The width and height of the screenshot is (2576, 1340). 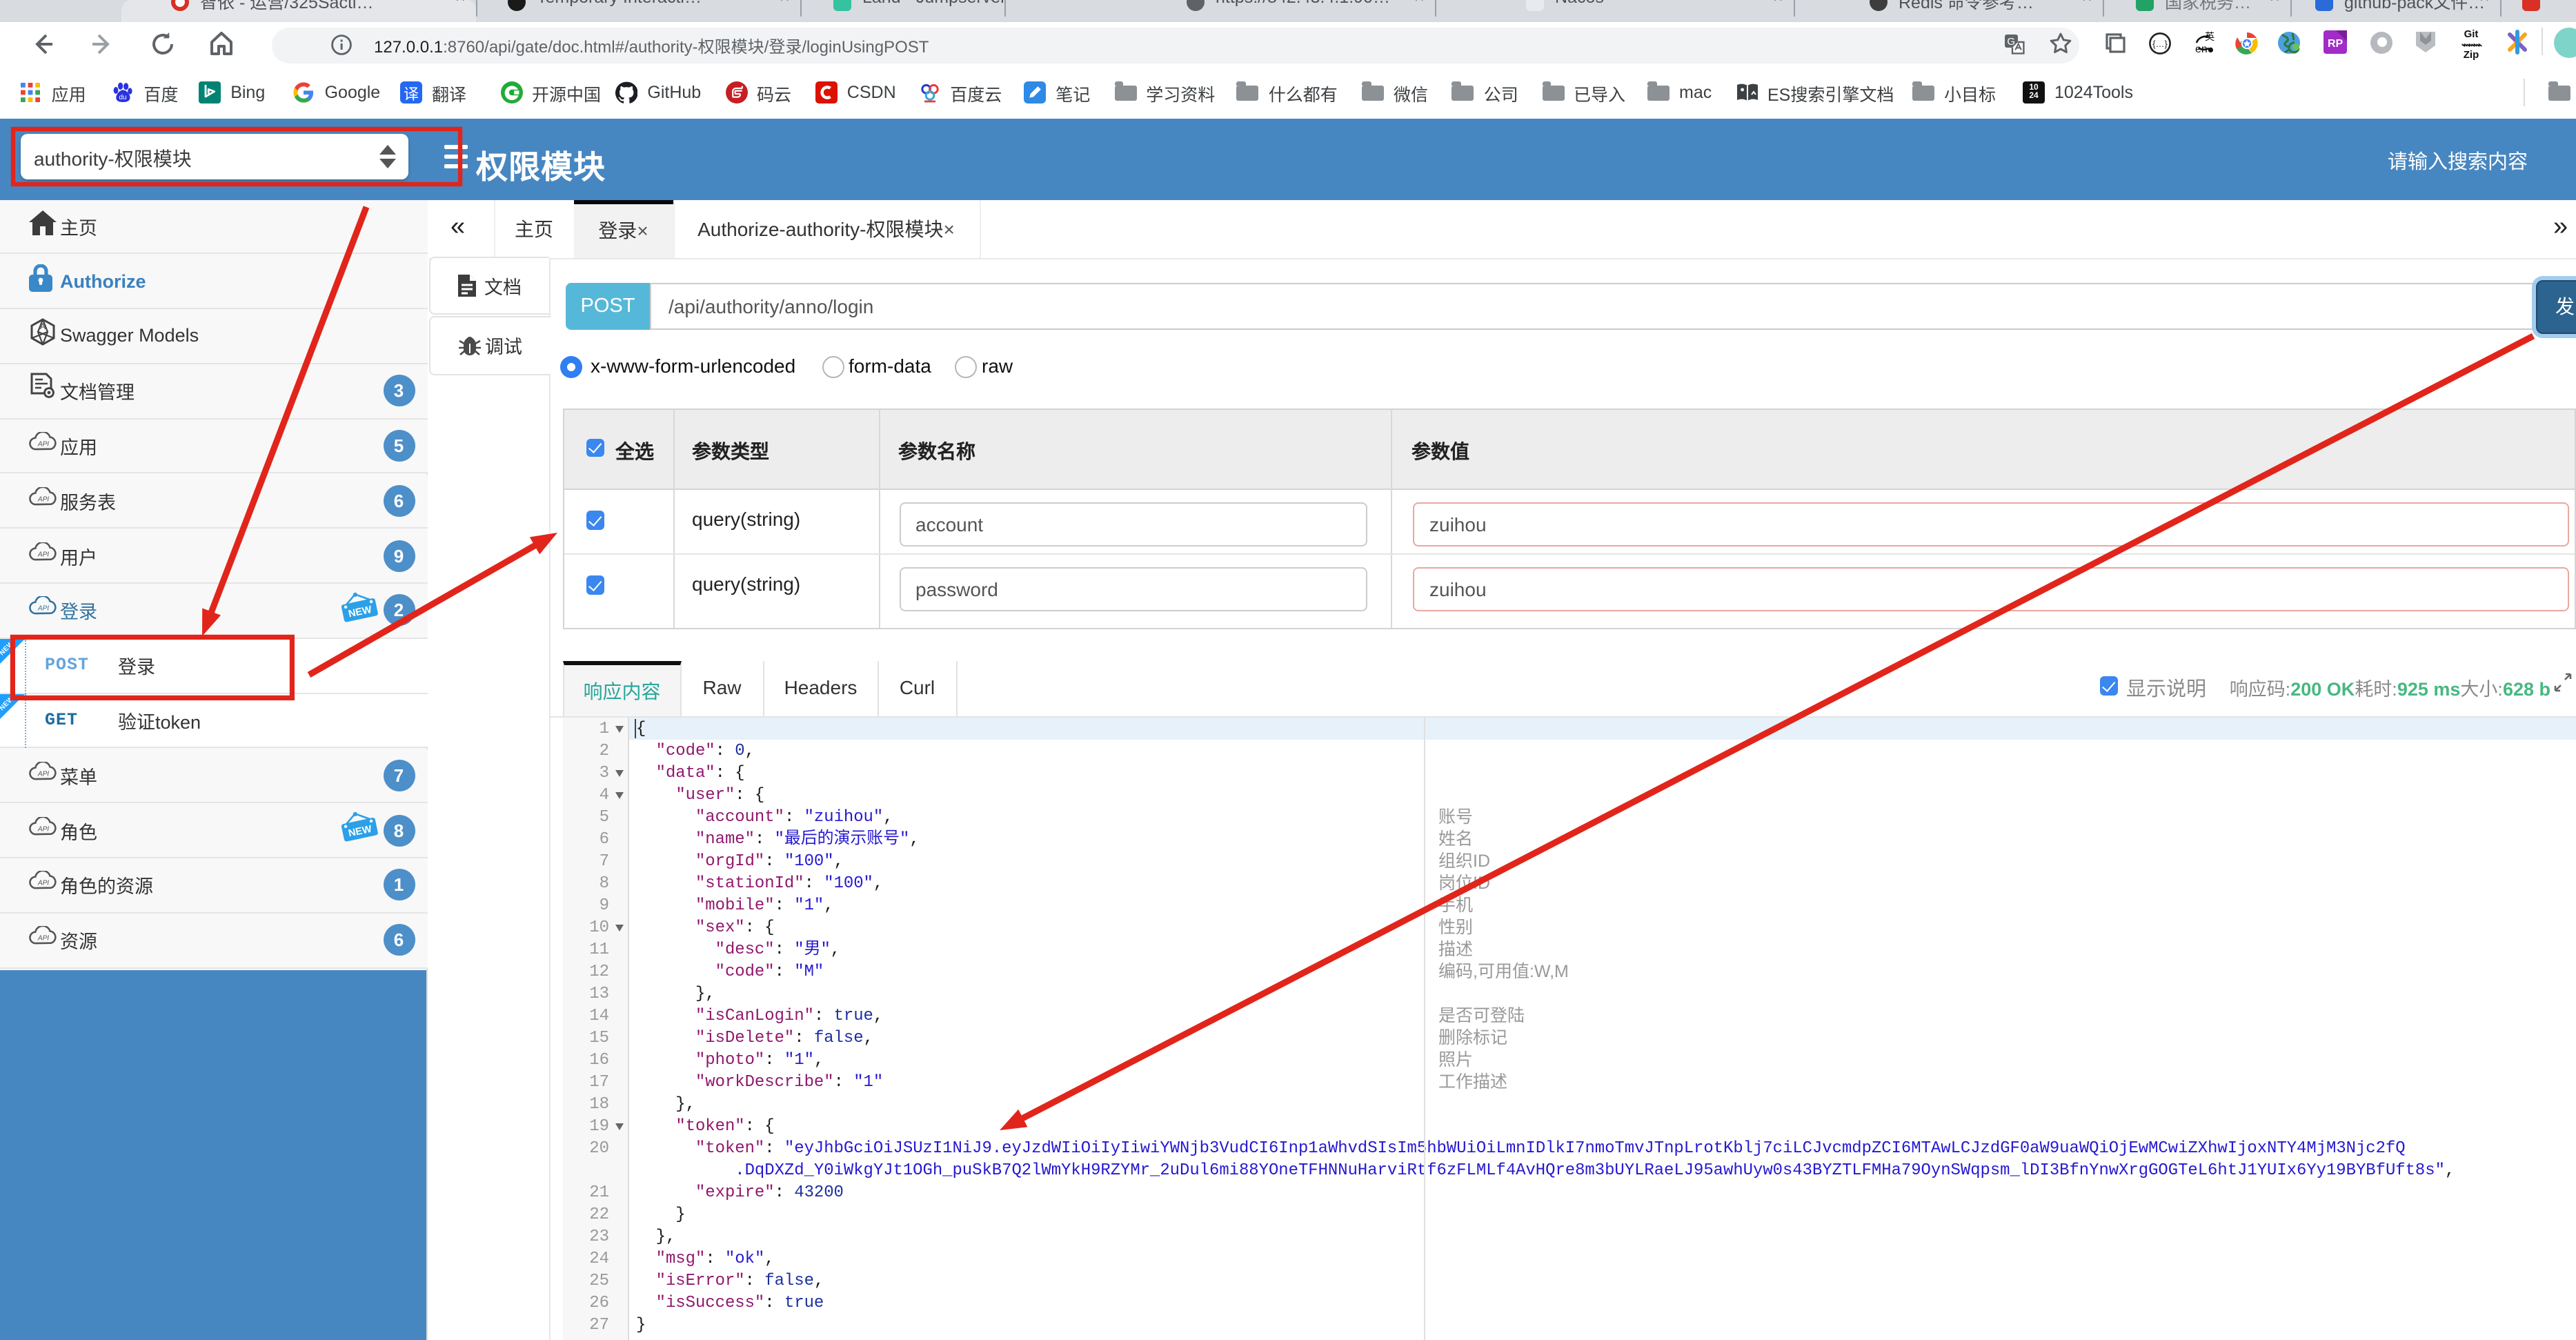 I want to click on svg-text: du, so click(x=123, y=97).